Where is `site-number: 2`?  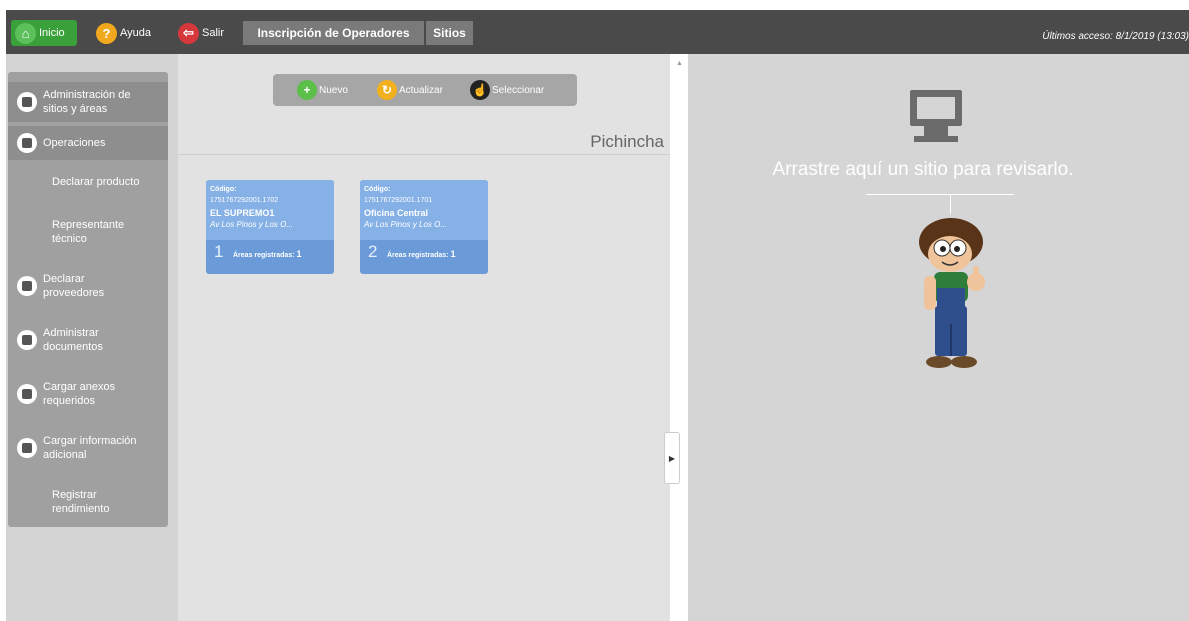
site-number: 2 is located at coordinates (373, 251).